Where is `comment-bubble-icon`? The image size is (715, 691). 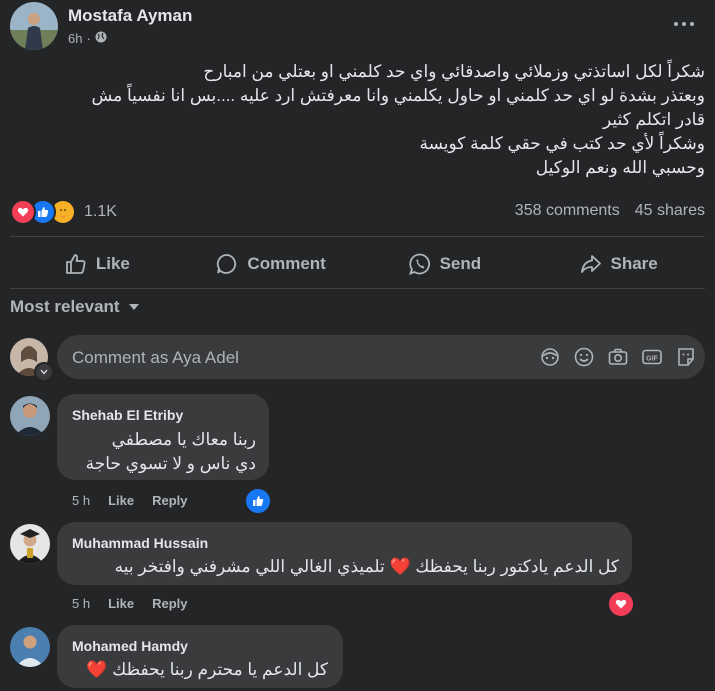 comment-bubble-icon is located at coordinates (227, 264).